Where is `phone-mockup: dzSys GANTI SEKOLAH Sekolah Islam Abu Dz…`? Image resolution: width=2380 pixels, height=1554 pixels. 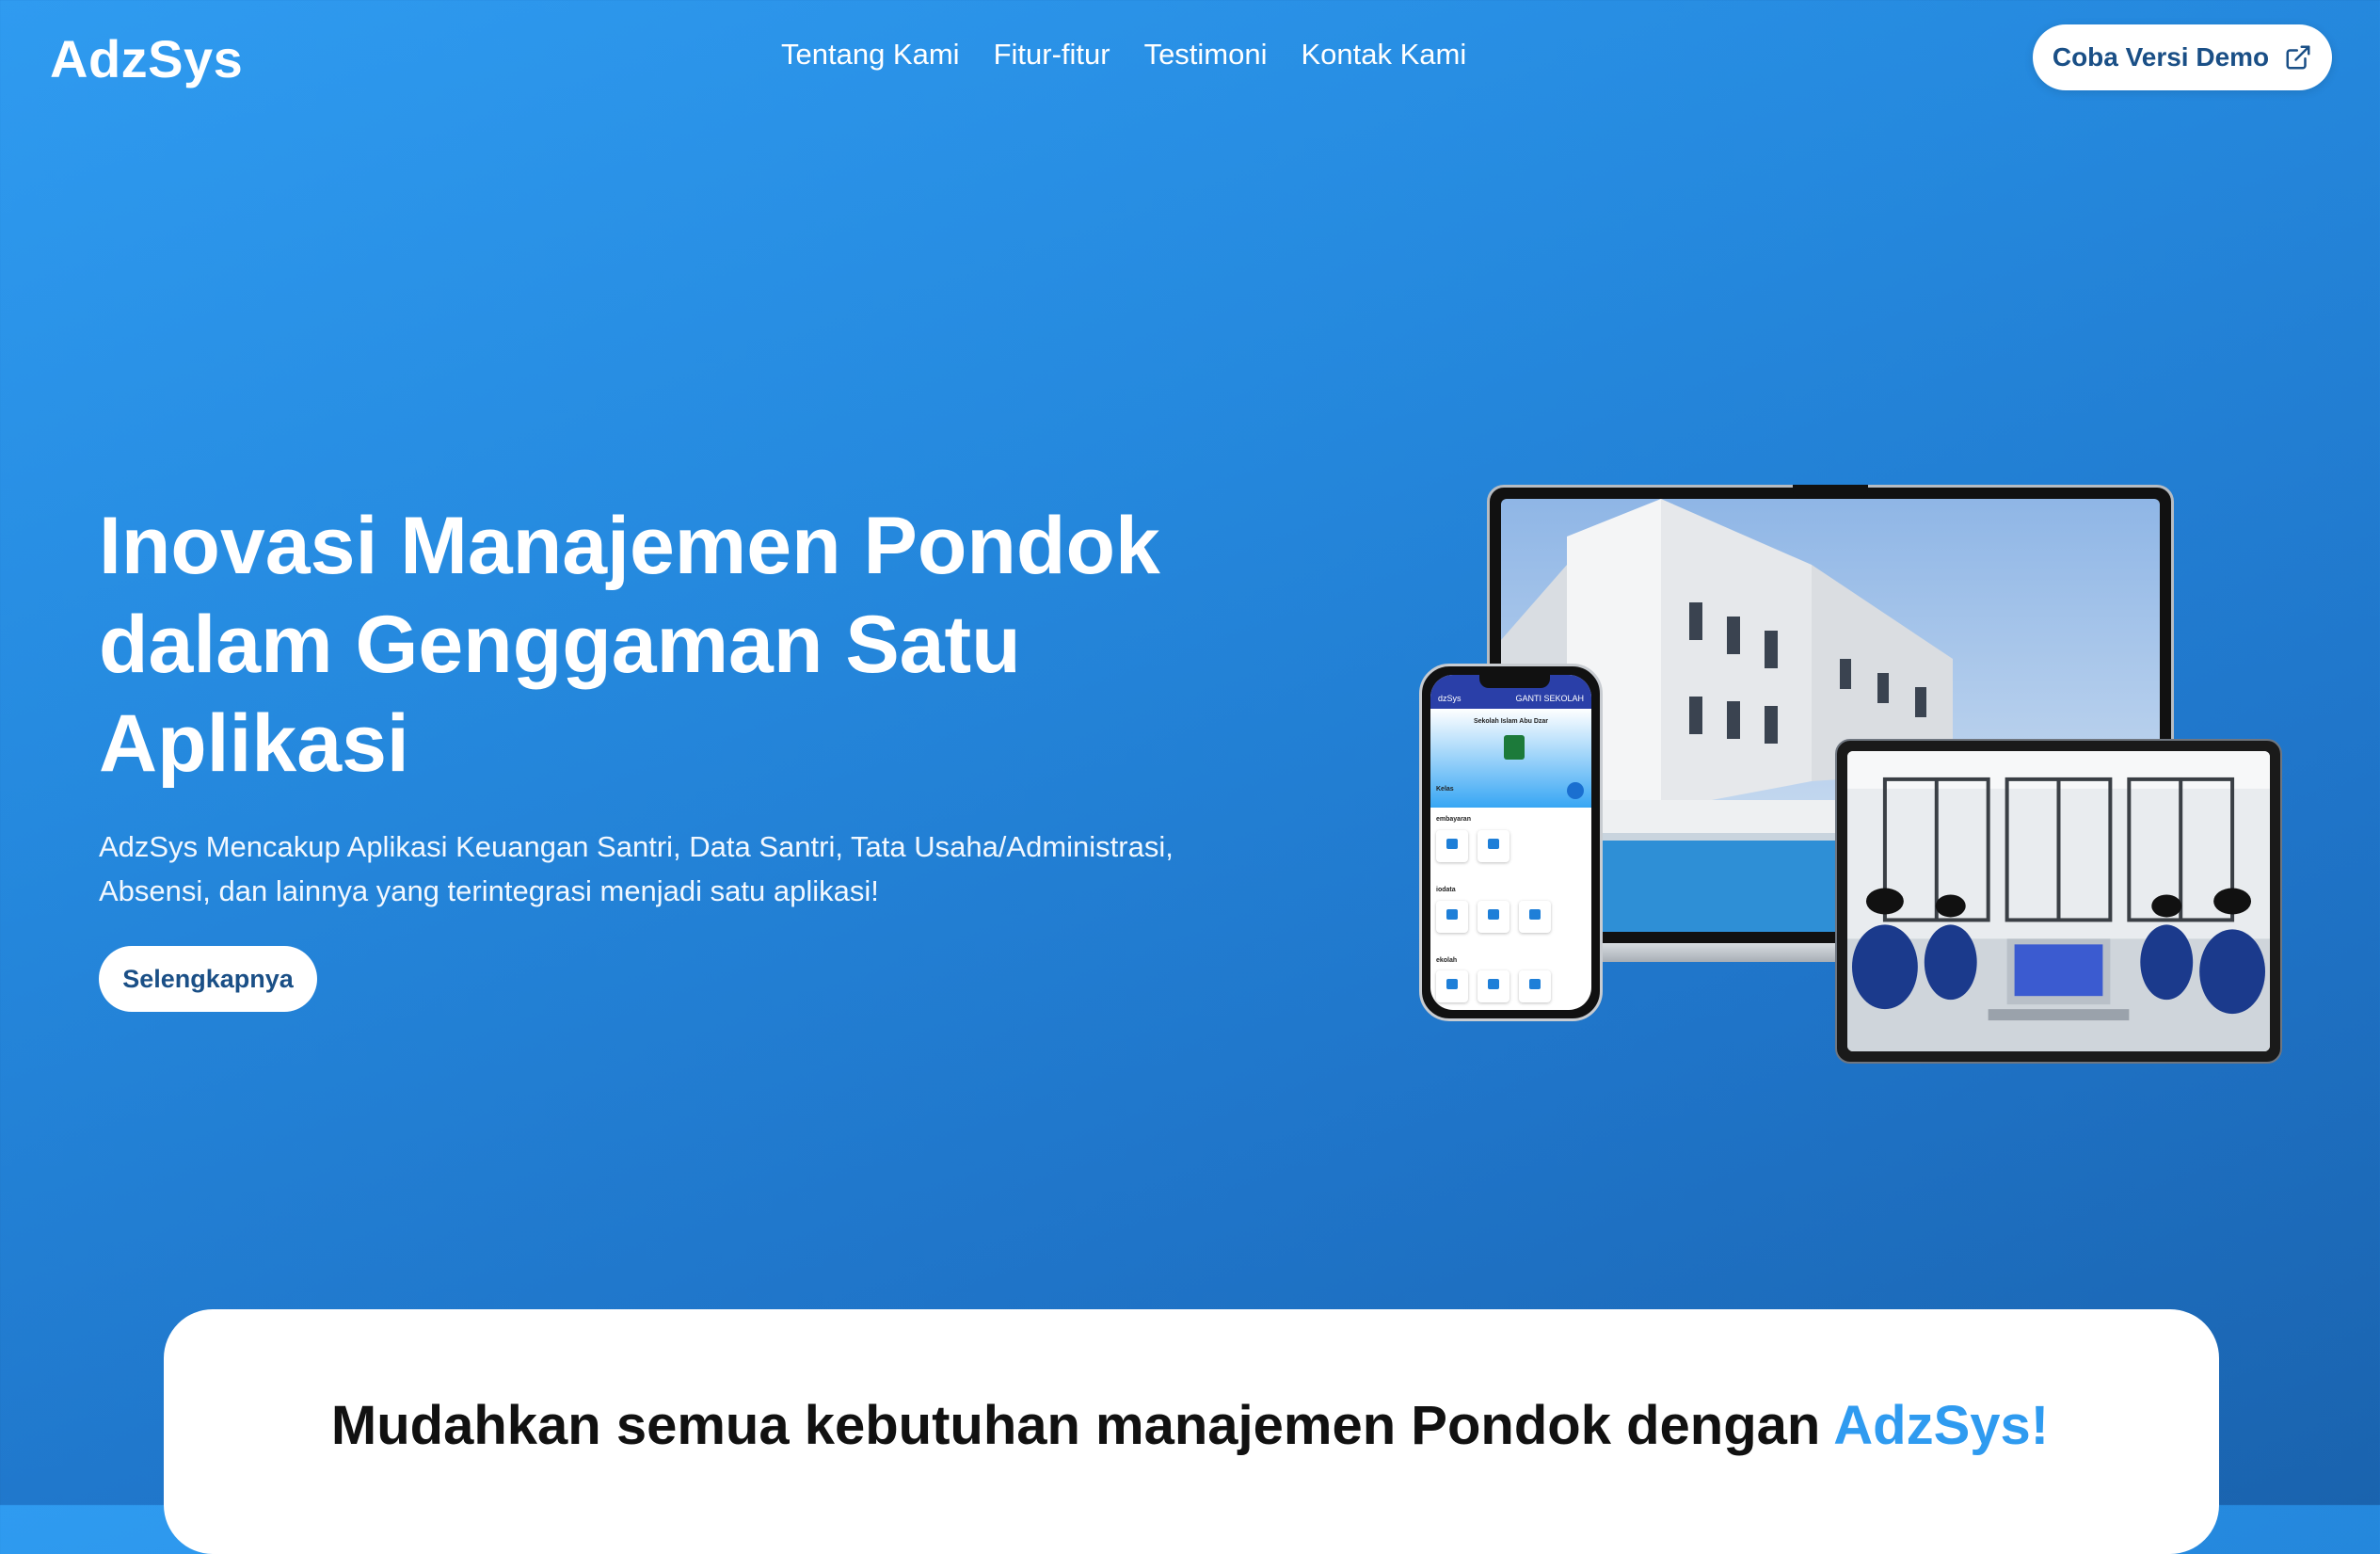 phone-mockup: dzSys GANTI SEKOLAH Sekolah Islam Abu Dz… is located at coordinates (1511, 843).